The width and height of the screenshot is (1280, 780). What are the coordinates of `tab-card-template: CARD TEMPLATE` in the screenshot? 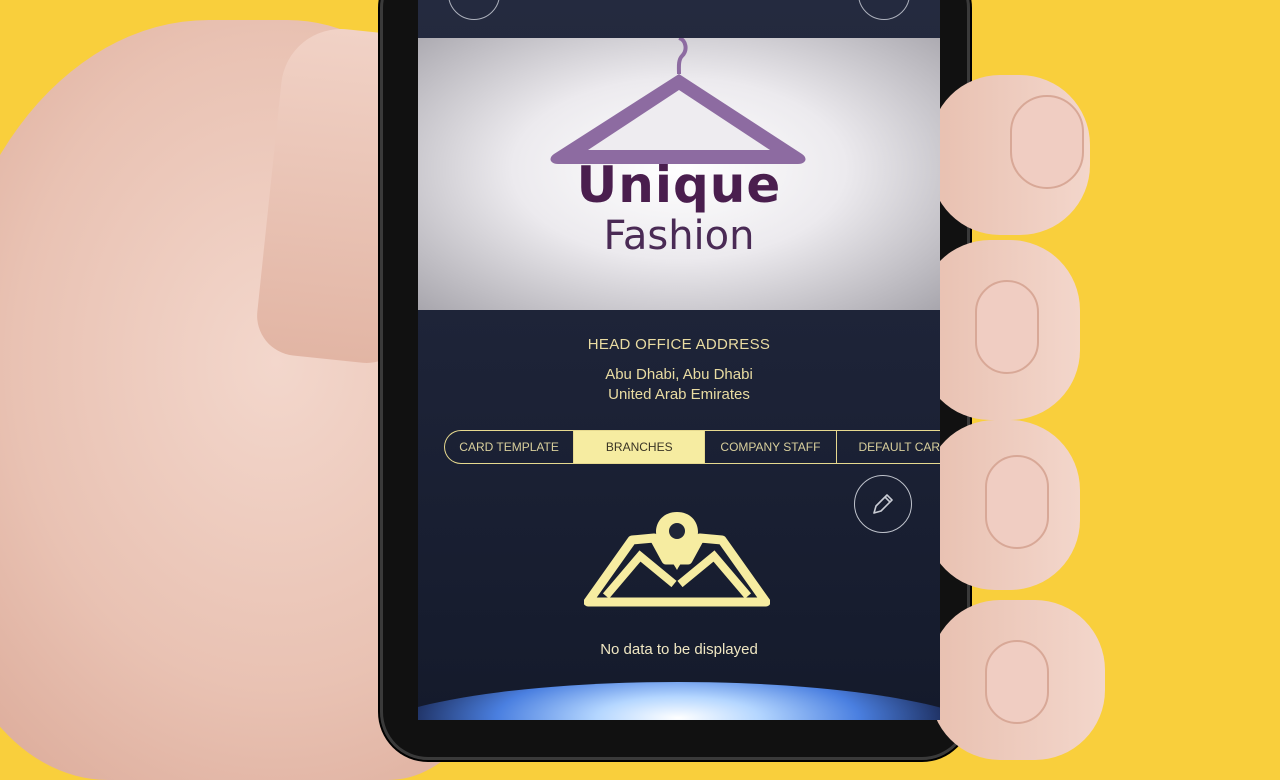 It's located at (510, 447).